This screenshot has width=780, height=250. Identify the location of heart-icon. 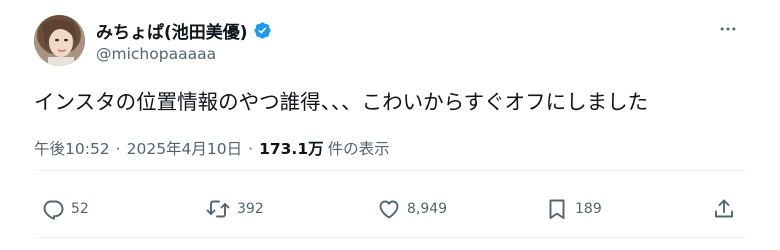
(389, 209).